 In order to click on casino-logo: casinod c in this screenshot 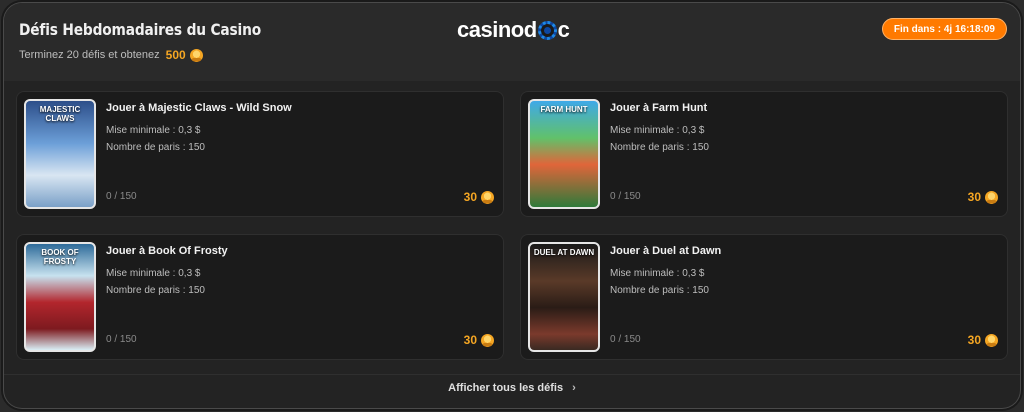, I will do `click(513, 30)`.